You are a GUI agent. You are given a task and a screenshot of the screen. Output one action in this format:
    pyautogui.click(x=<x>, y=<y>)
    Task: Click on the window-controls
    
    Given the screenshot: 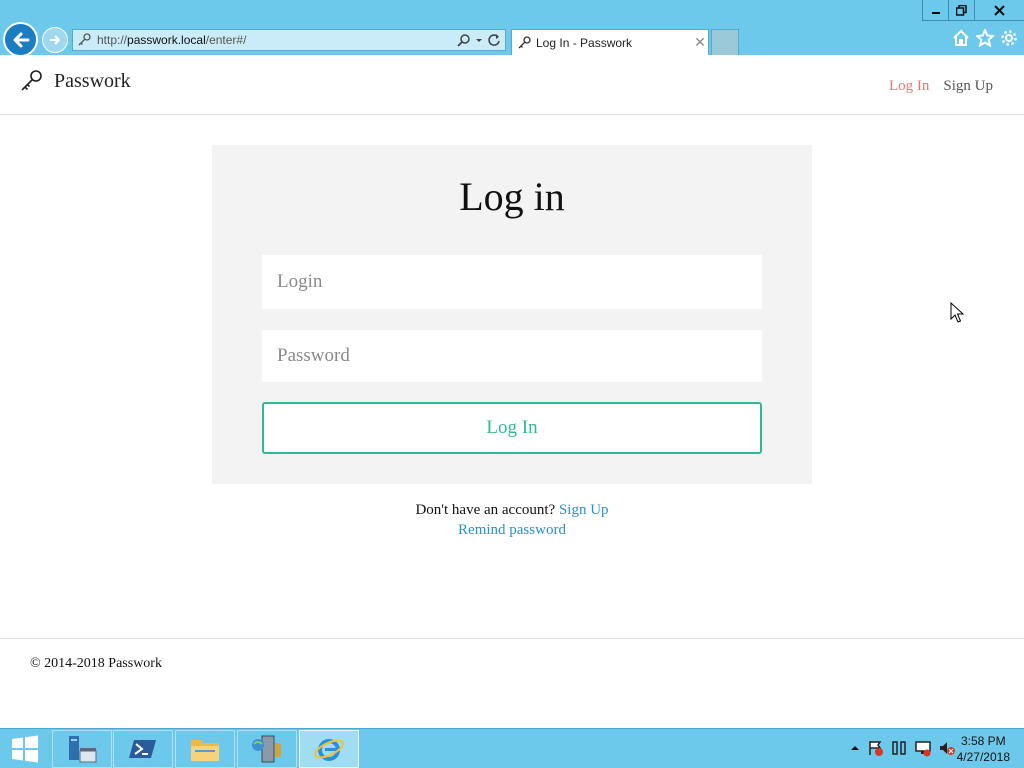 What is the action you would take?
    pyautogui.click(x=973, y=10)
    